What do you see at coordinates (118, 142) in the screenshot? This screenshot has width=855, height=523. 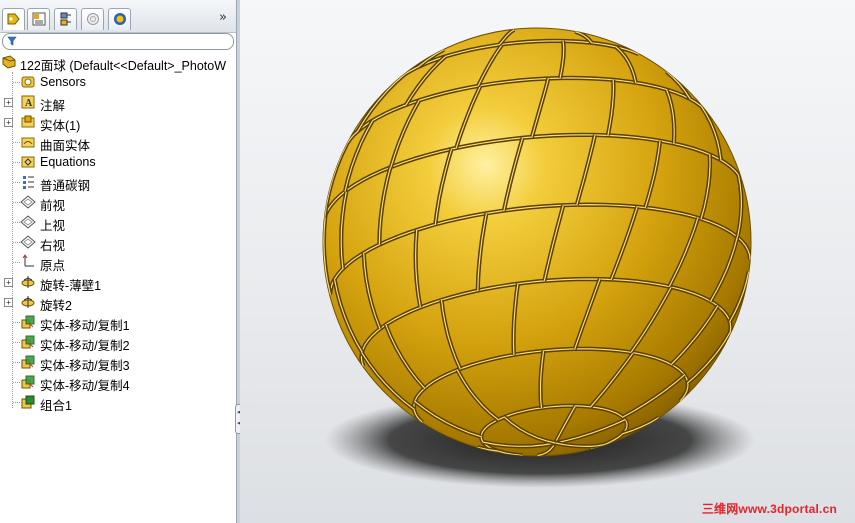 I see `tree-item: 曲面实体` at bounding box center [118, 142].